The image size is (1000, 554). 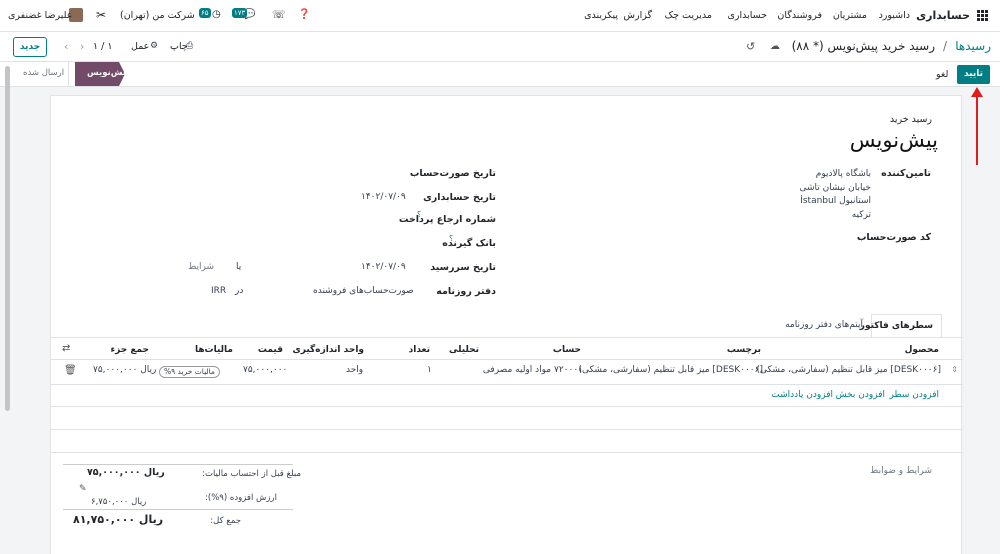 I want to click on document-title: پیش‌نویس, so click(x=893, y=140).